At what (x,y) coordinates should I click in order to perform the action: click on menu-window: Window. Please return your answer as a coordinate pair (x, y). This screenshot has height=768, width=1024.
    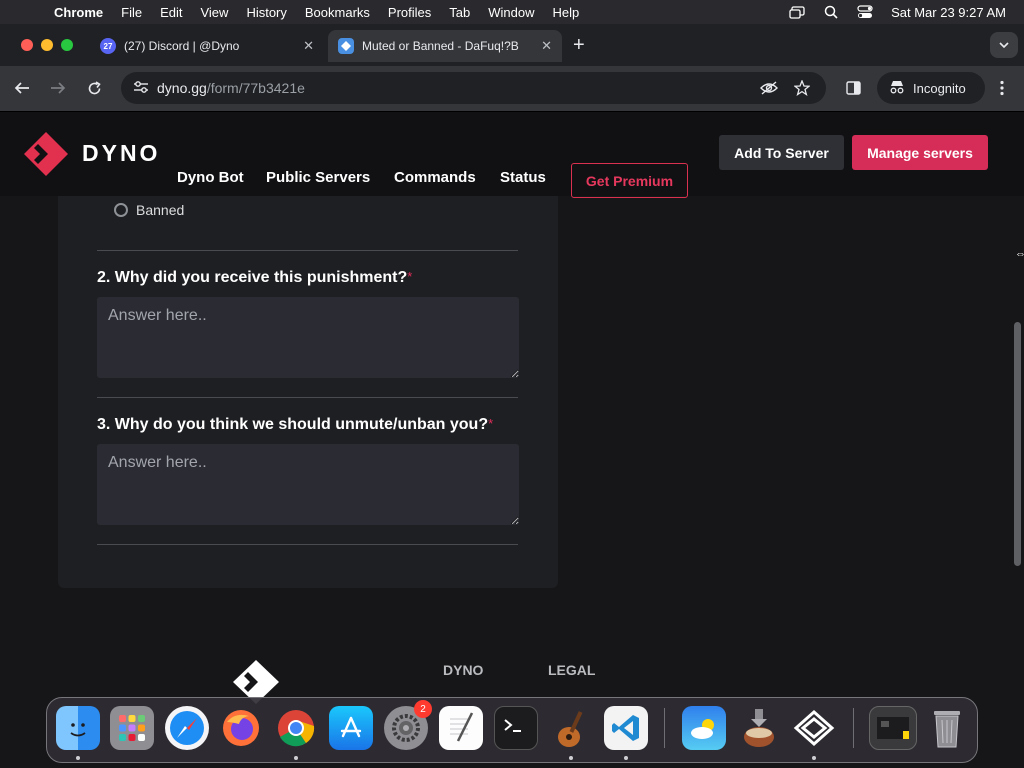
    Looking at the image, I should click on (511, 12).